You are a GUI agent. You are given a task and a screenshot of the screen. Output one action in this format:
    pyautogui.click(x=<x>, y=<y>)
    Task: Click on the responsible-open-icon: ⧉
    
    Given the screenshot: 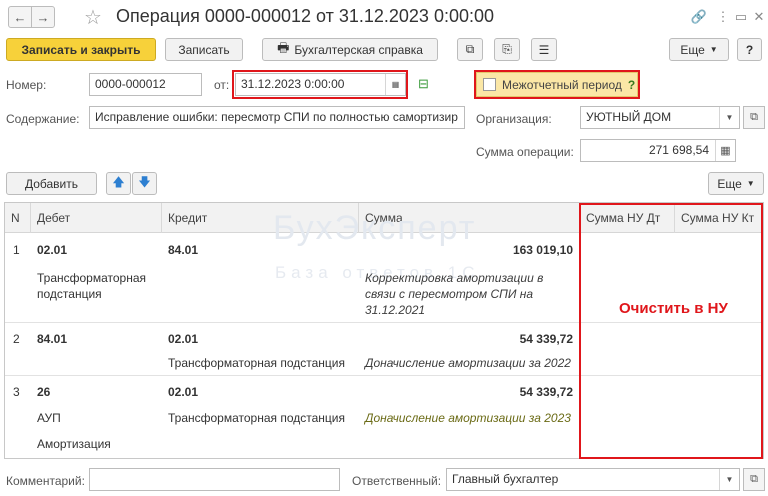 What is the action you would take?
    pyautogui.click(x=754, y=479)
    